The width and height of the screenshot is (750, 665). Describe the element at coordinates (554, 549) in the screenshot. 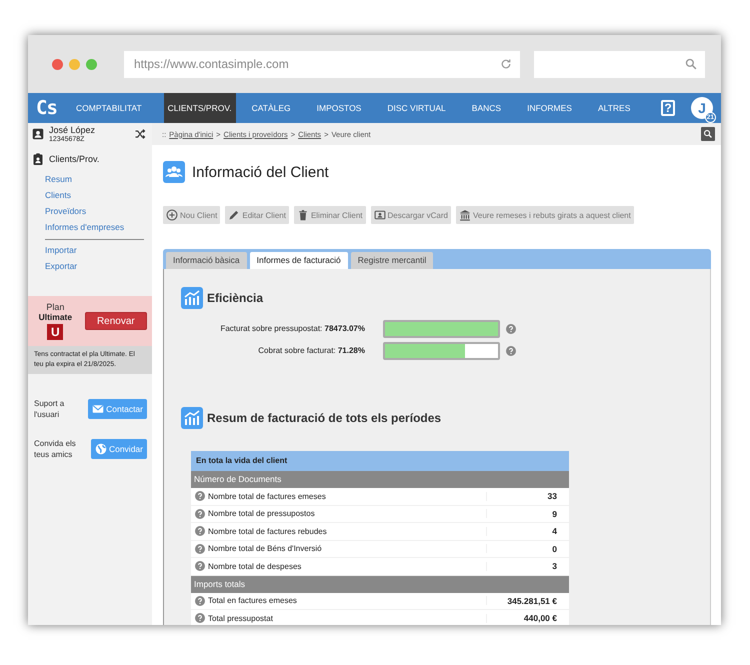

I see `table-cell-text: 0` at that location.